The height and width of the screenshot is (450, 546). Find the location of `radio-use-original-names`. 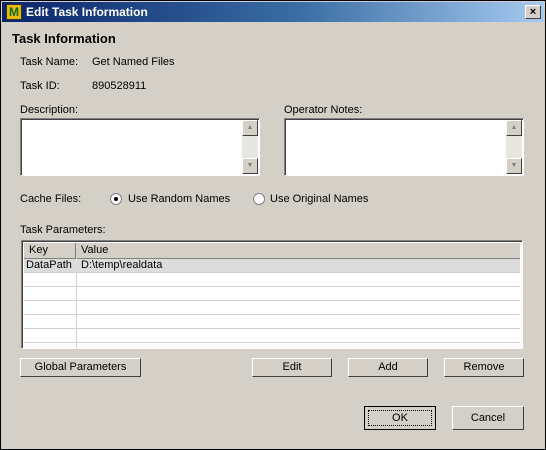

radio-use-original-names is located at coordinates (259, 199).